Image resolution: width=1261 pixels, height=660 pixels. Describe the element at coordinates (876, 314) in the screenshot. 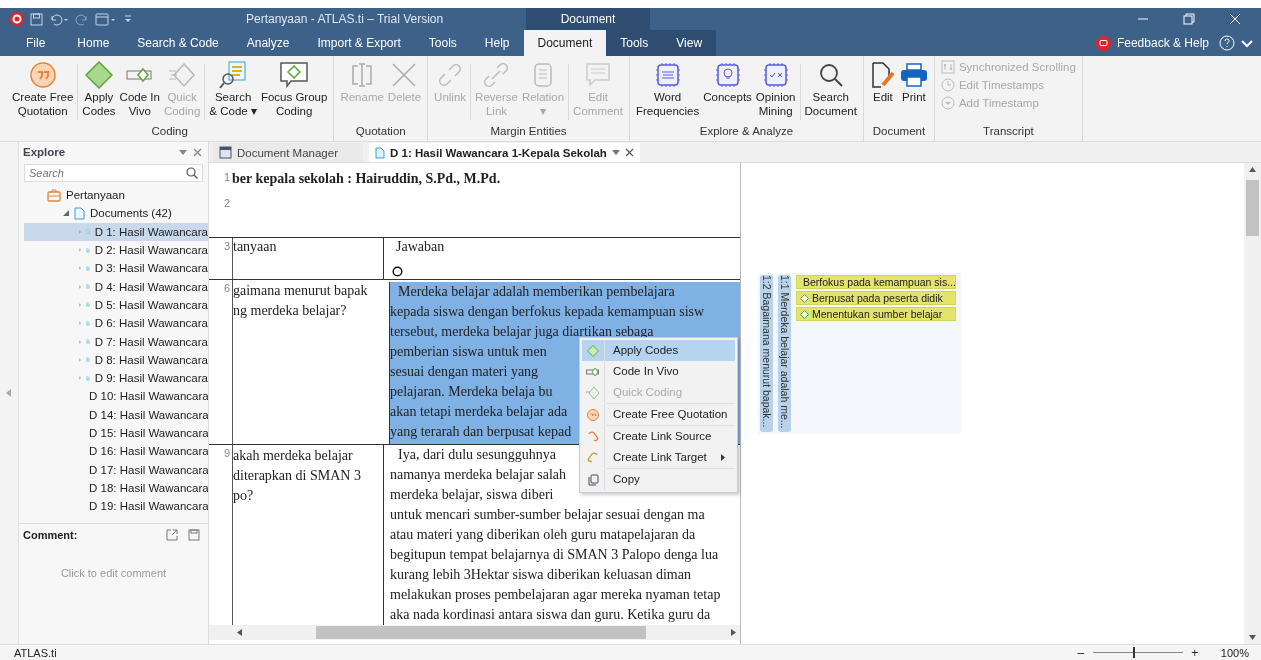

I see `code-tag: Menentukan sumber belajar` at that location.